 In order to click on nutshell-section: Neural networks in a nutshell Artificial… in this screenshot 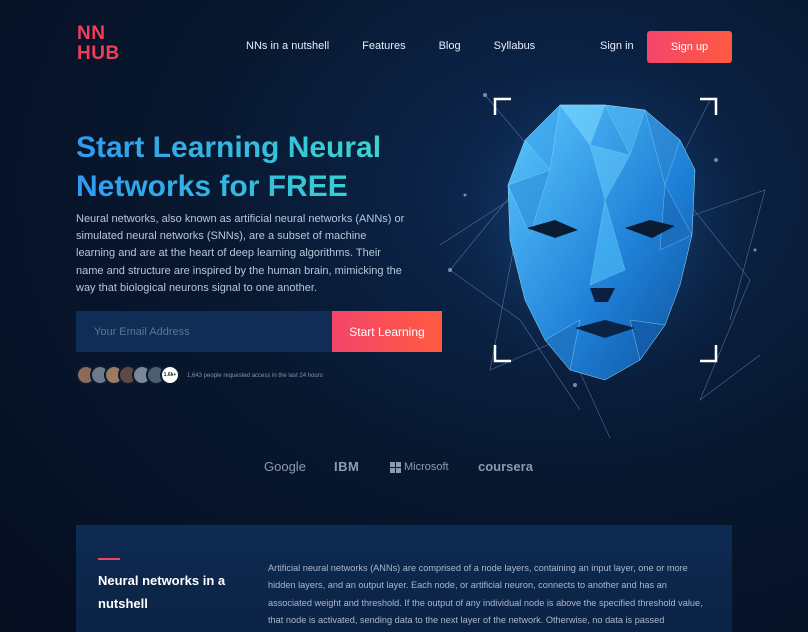, I will do `click(404, 578)`.